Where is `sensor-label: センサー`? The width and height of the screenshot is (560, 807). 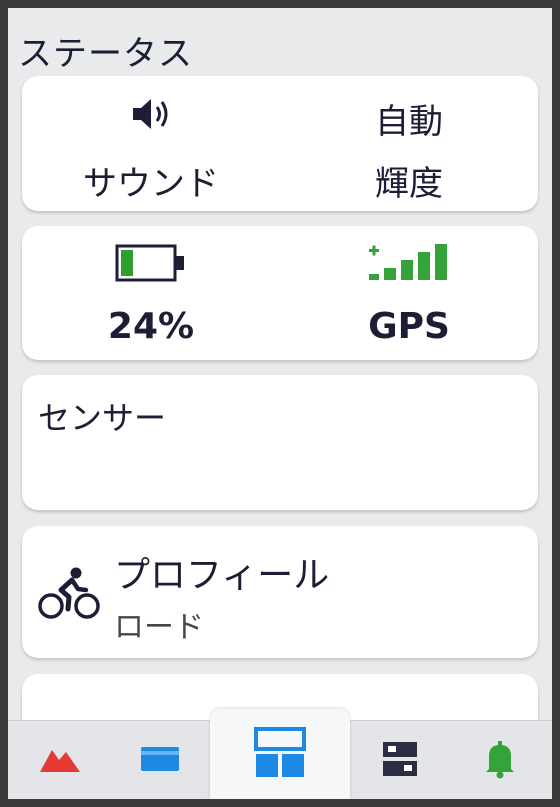
sensor-label: センサー is located at coordinates (102, 418).